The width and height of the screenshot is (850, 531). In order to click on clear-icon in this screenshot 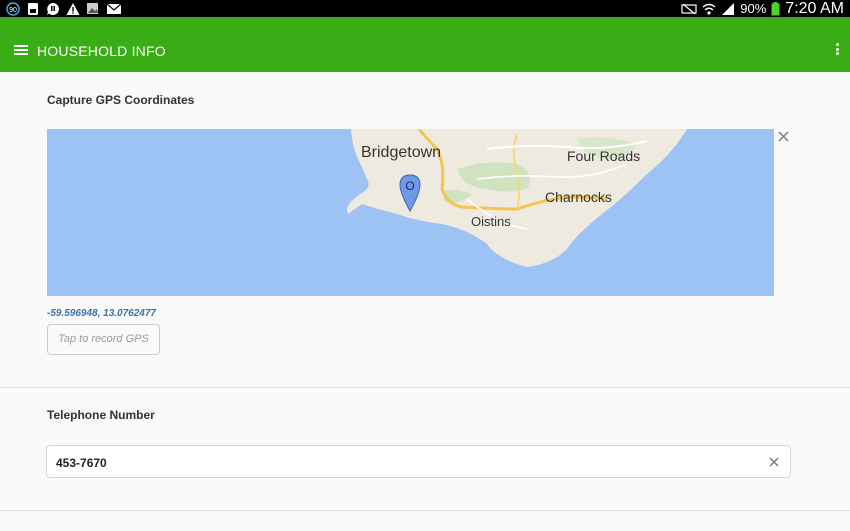, I will do `click(774, 462)`.